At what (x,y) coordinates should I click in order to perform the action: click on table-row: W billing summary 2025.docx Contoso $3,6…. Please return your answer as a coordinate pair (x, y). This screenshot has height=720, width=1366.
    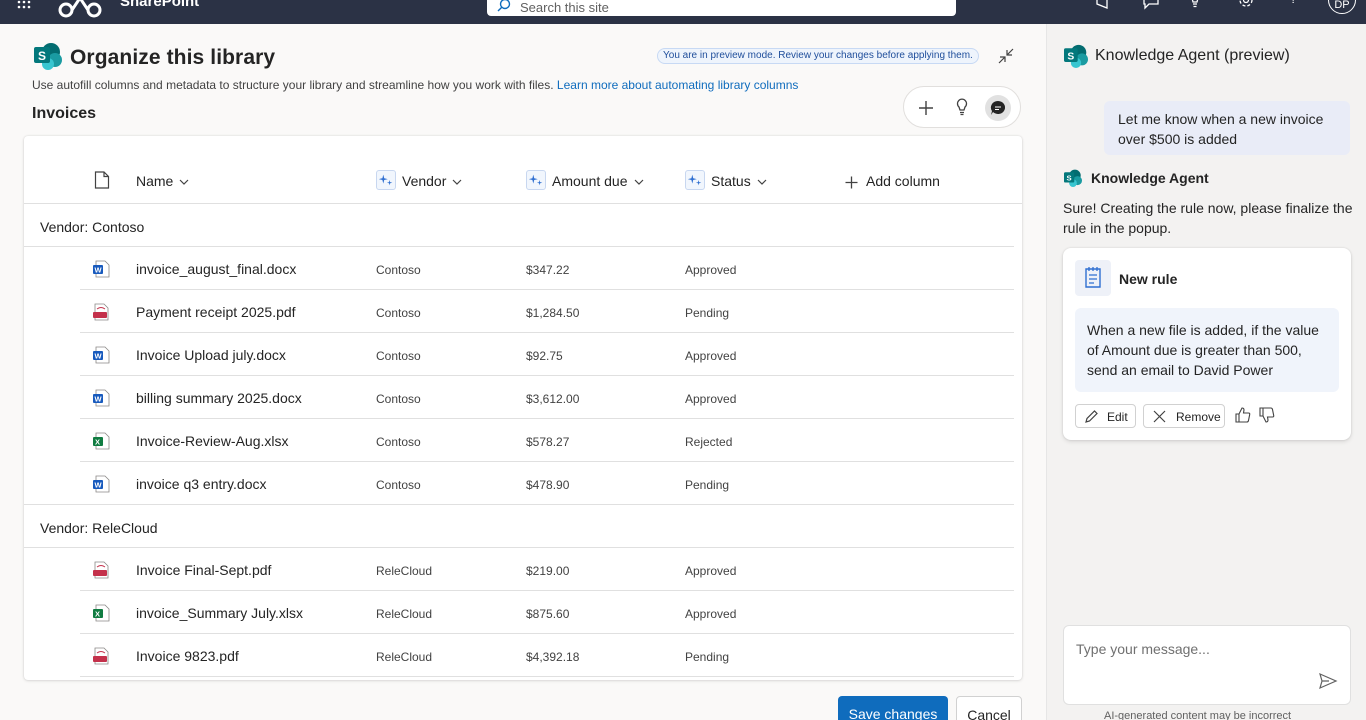
    Looking at the image, I should click on (547, 397).